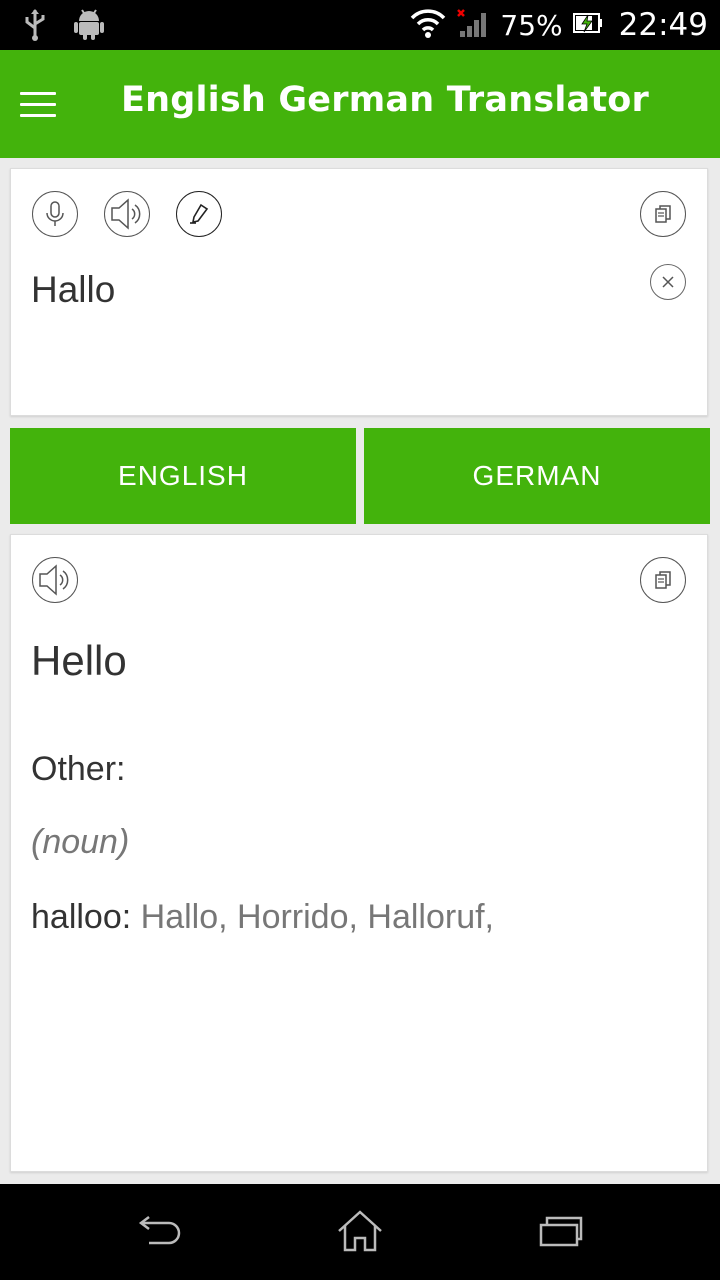  I want to click on close-icon, so click(668, 282).